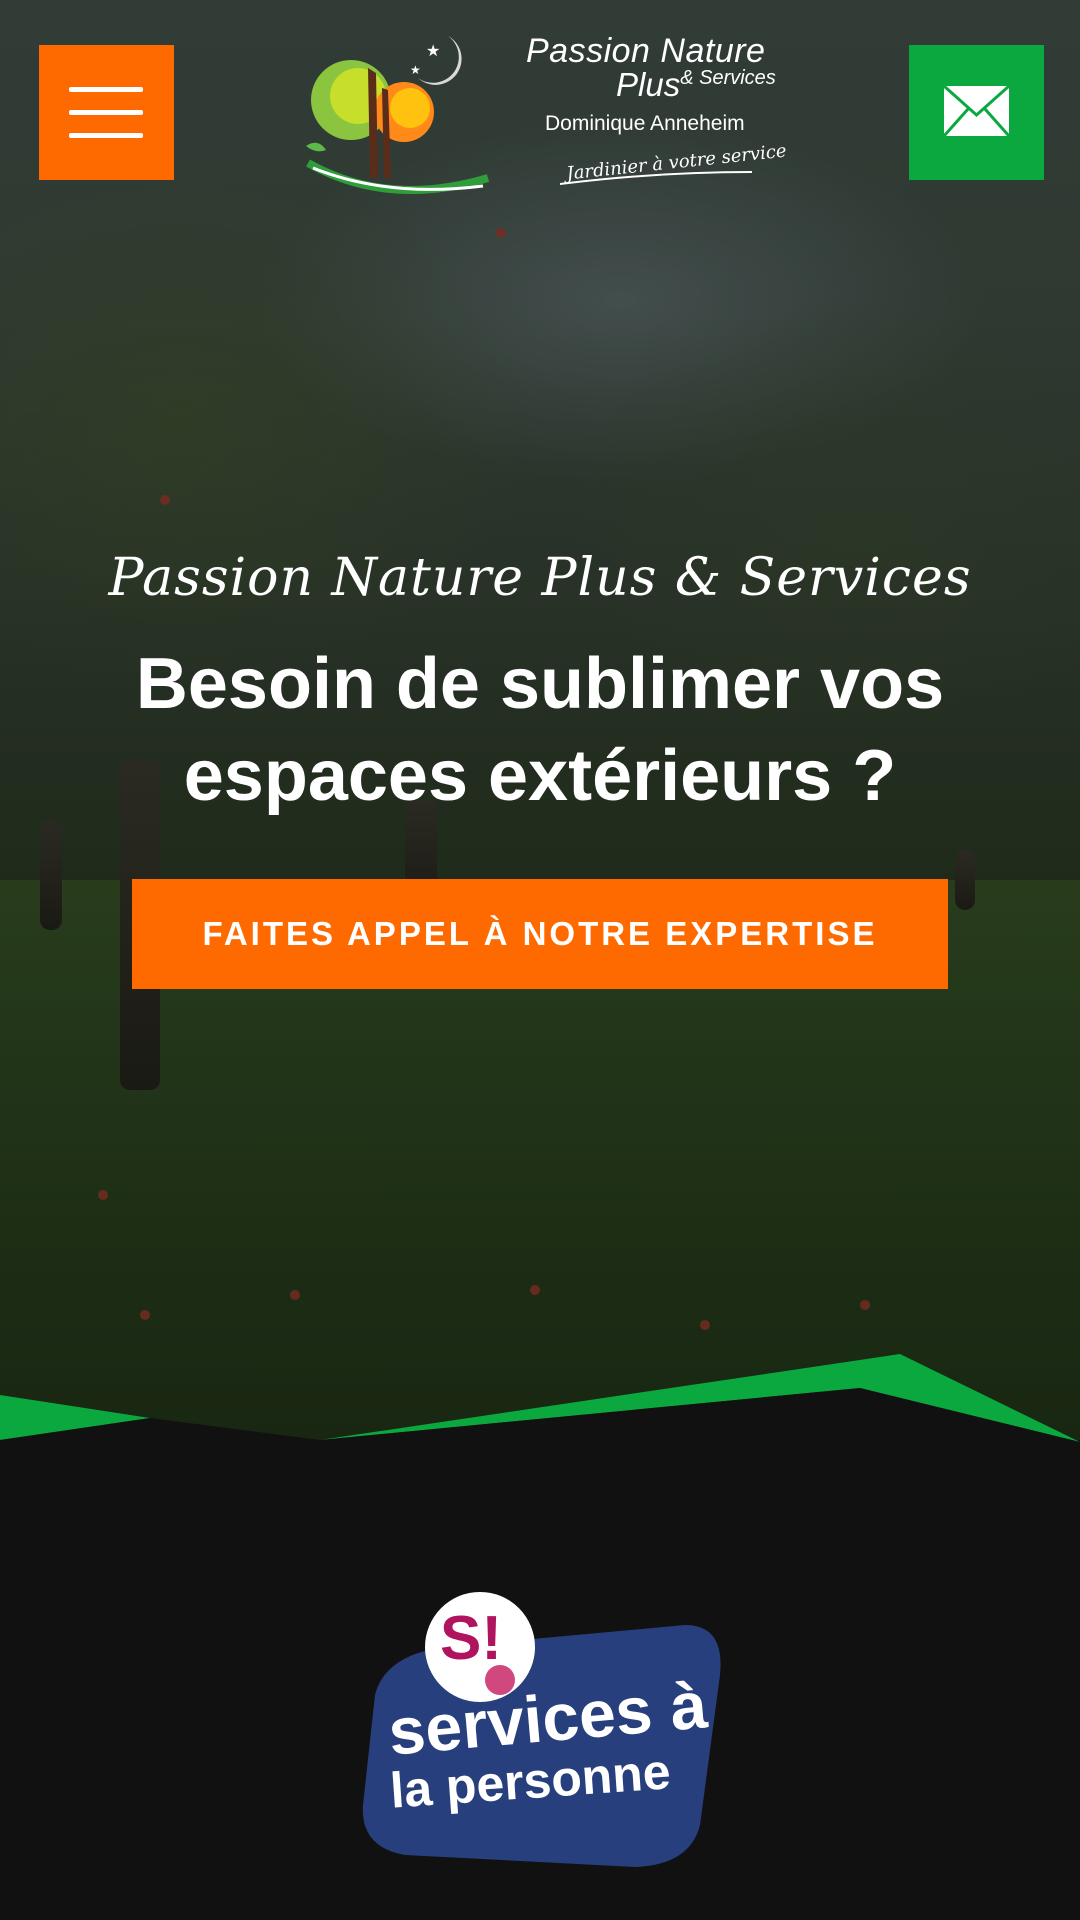 Image resolution: width=1080 pixels, height=1920 pixels. Describe the element at coordinates (656, 178) in the screenshot. I see `tagline-underline` at that location.